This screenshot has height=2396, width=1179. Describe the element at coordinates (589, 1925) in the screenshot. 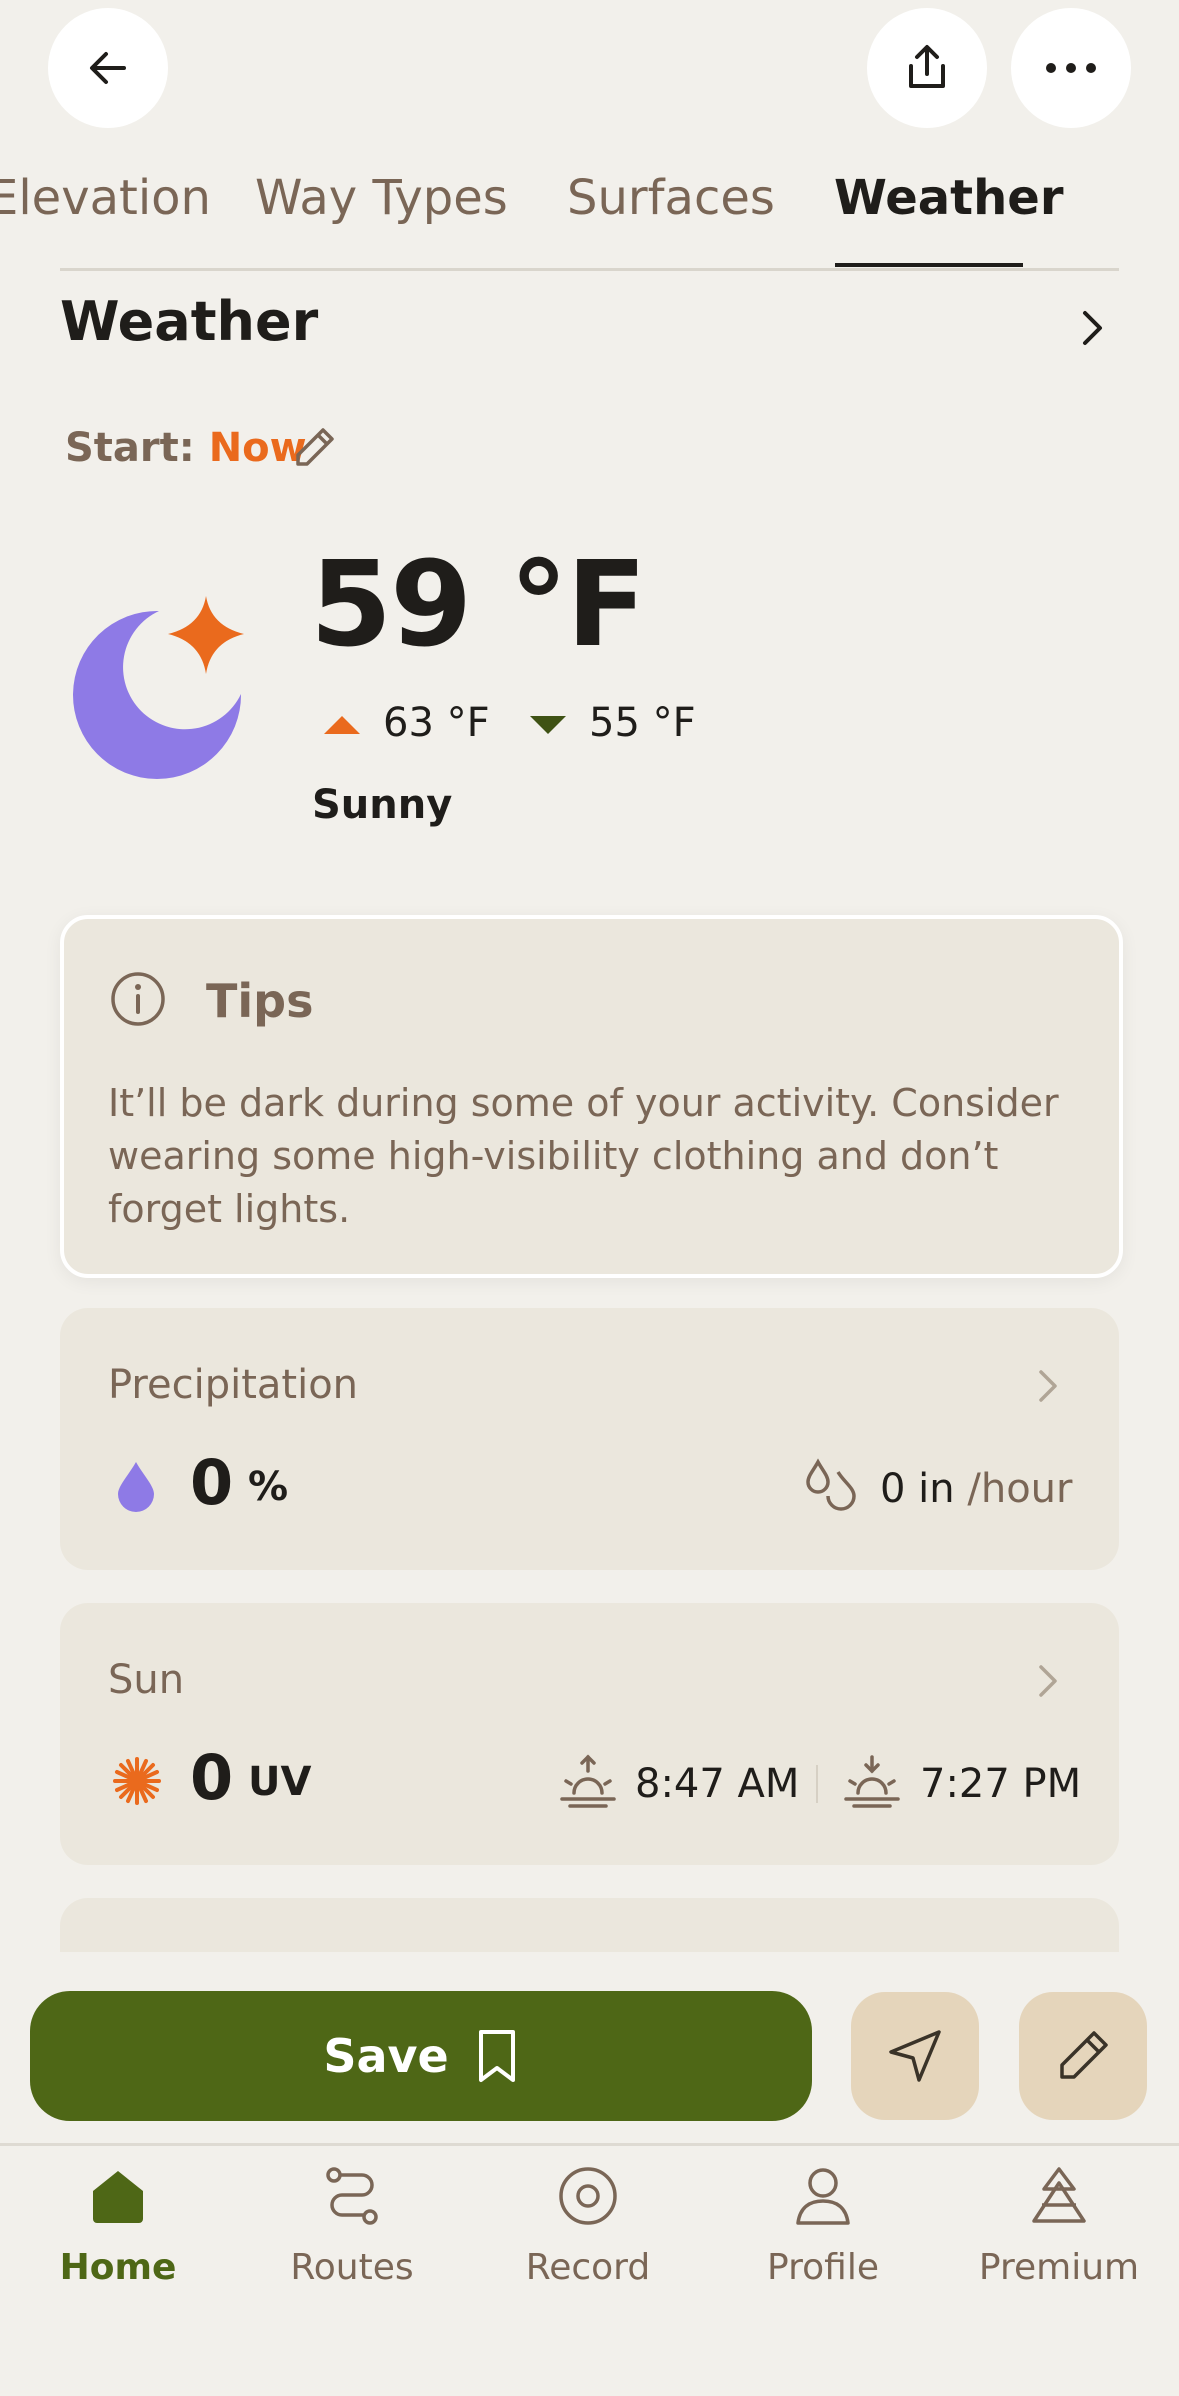

I see `next-card-partial` at that location.